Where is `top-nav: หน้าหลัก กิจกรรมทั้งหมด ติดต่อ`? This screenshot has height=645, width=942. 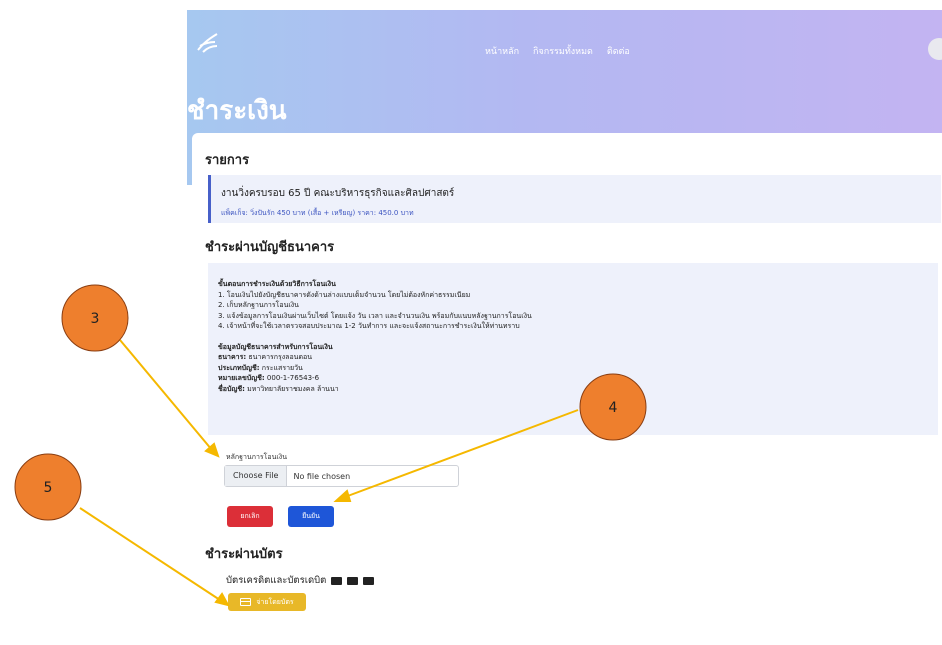 top-nav: หน้าหลัก กิจกรรมทั้งหมด ติดต่อ is located at coordinates (557, 51).